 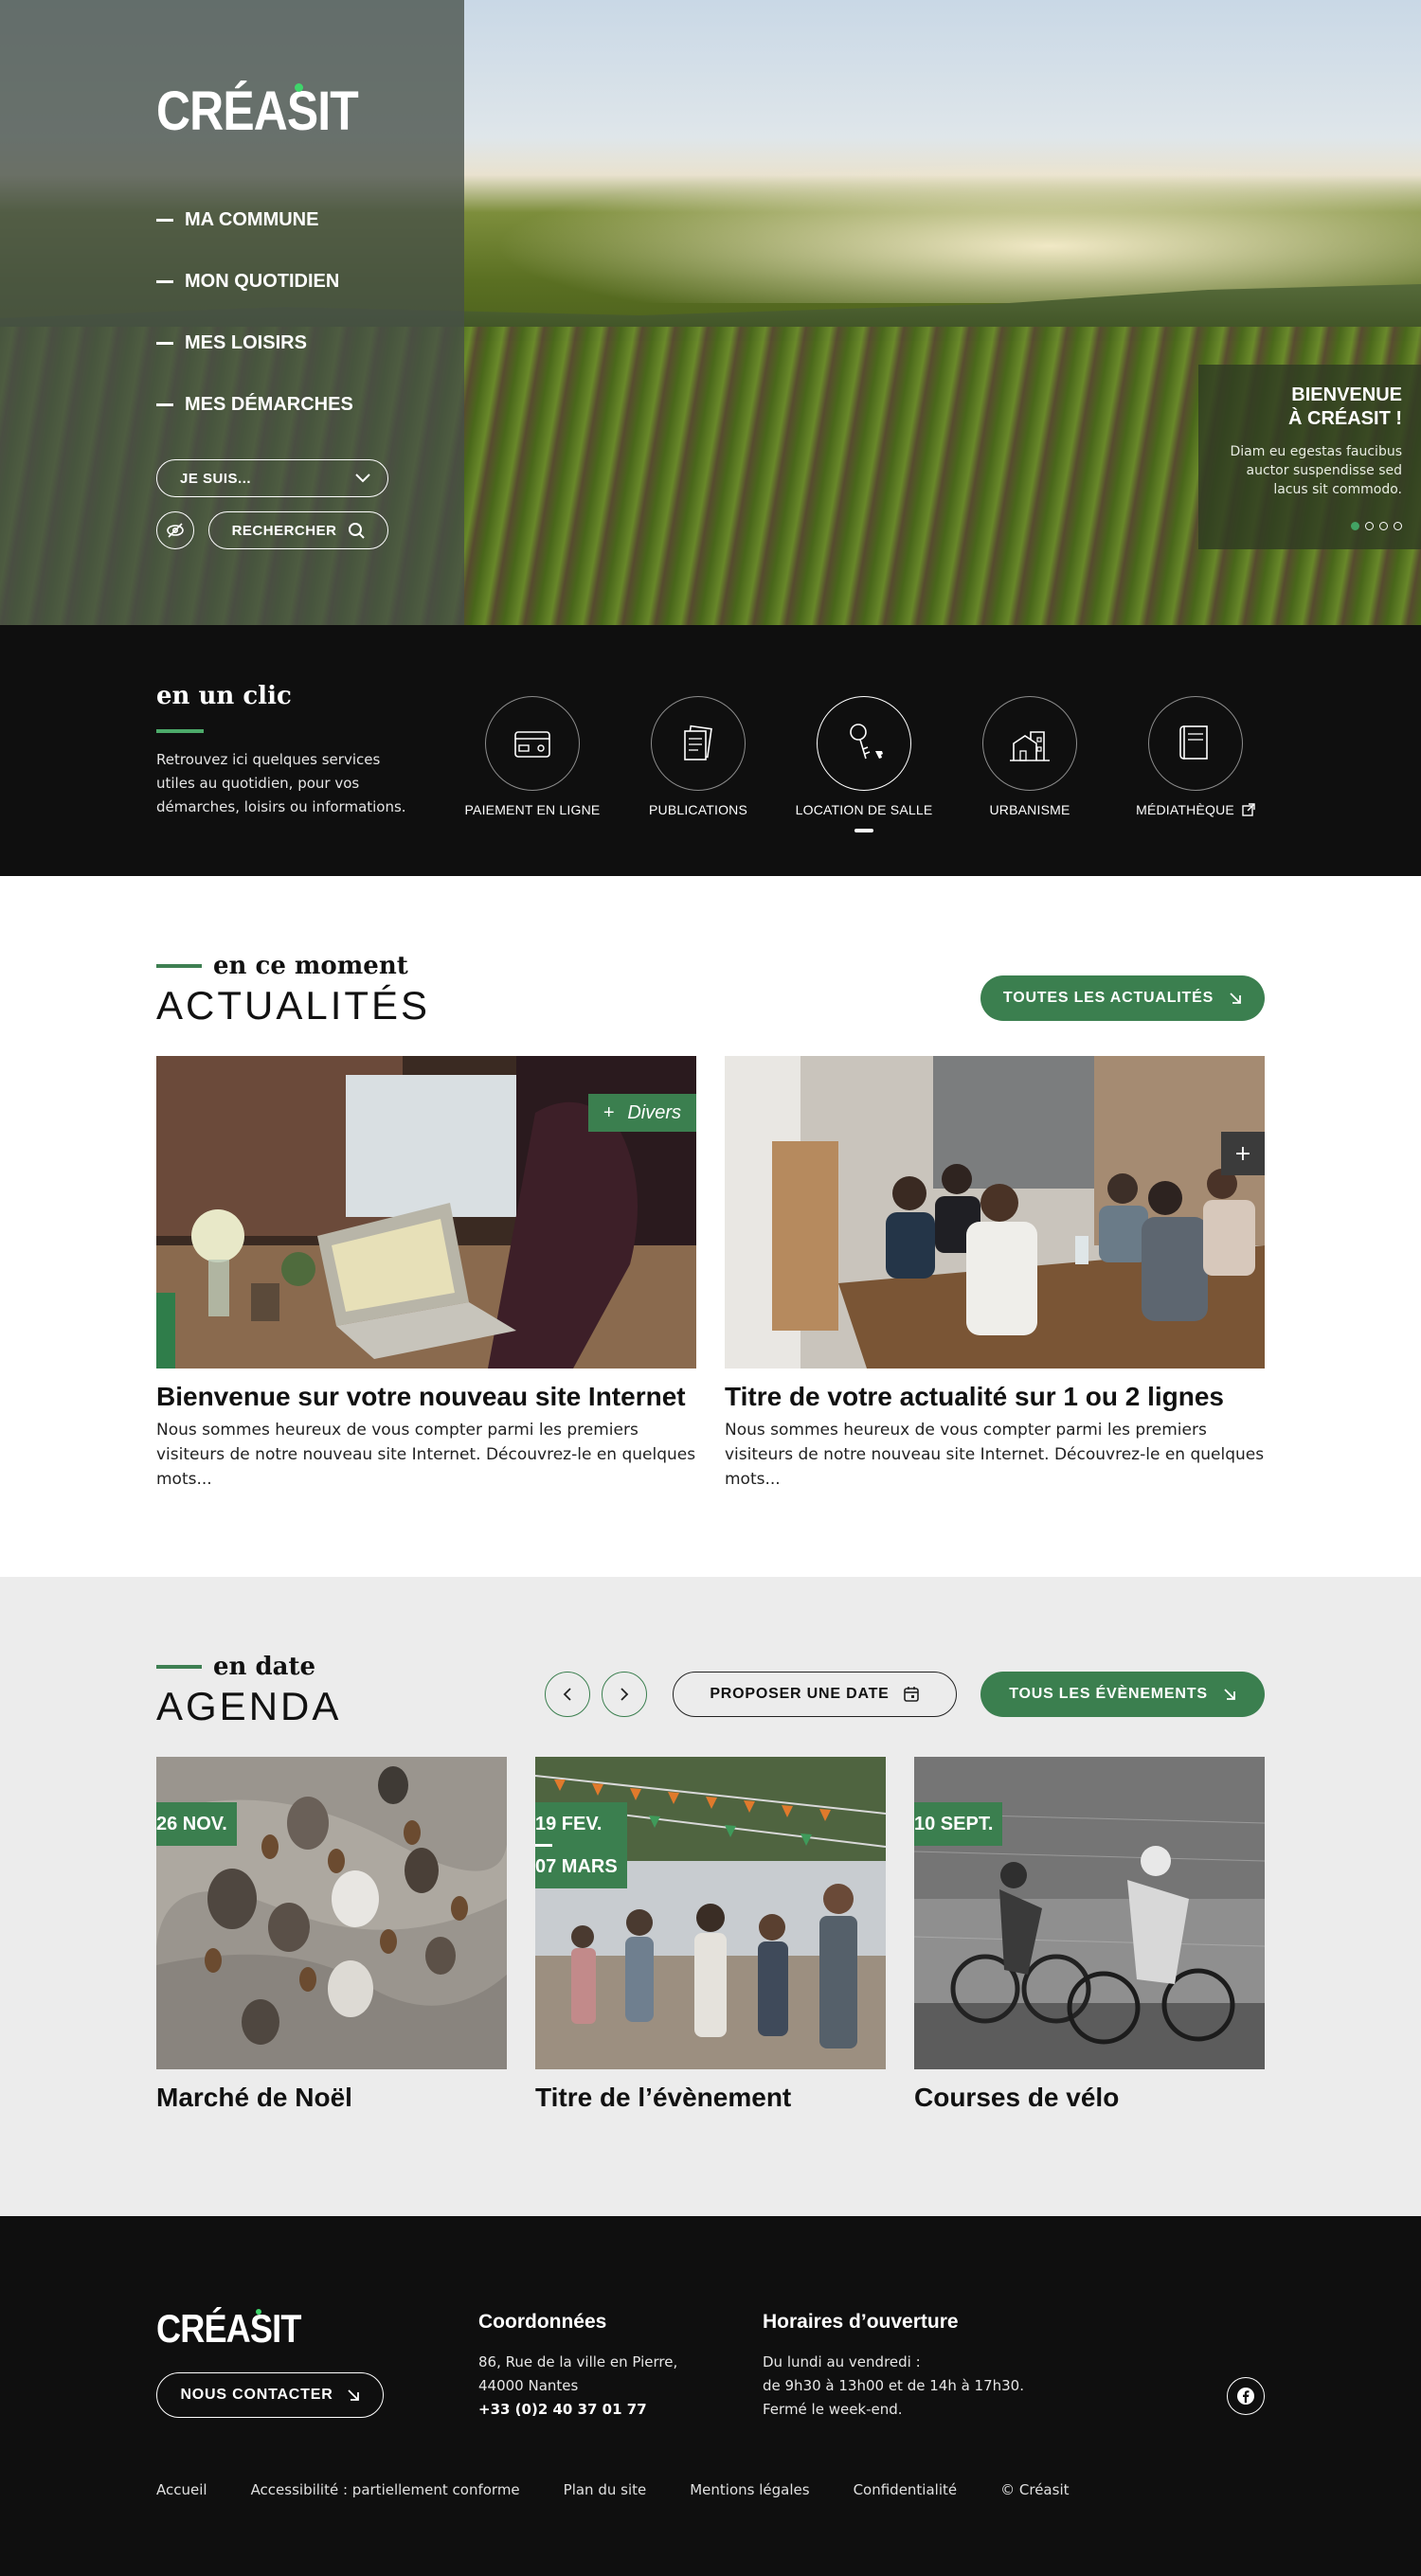 What do you see at coordinates (1376, 526) in the screenshot?
I see `slider-dots` at bounding box center [1376, 526].